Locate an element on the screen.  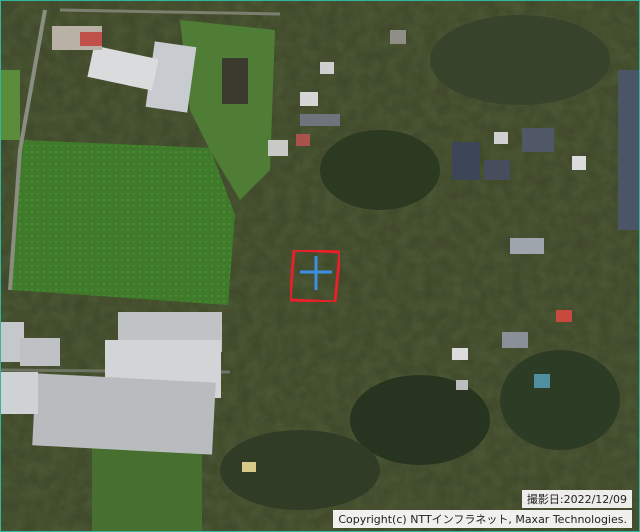
capture-date-label: 撮影日:2022/12/09 is located at coordinates (576, 499).